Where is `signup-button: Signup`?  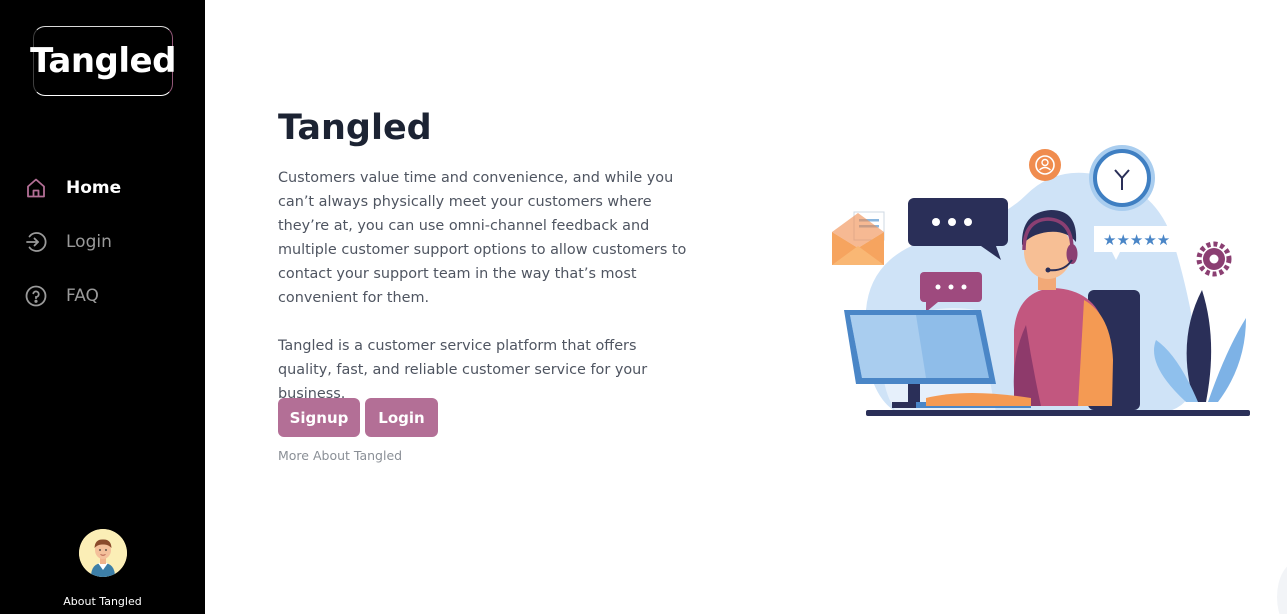 signup-button: Signup is located at coordinates (319, 417).